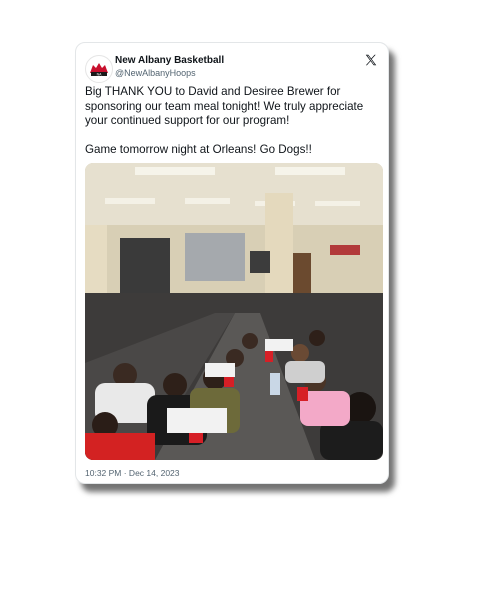  Describe the element at coordinates (100, 75) in the screenshot. I see `svg-text: NA` at that location.